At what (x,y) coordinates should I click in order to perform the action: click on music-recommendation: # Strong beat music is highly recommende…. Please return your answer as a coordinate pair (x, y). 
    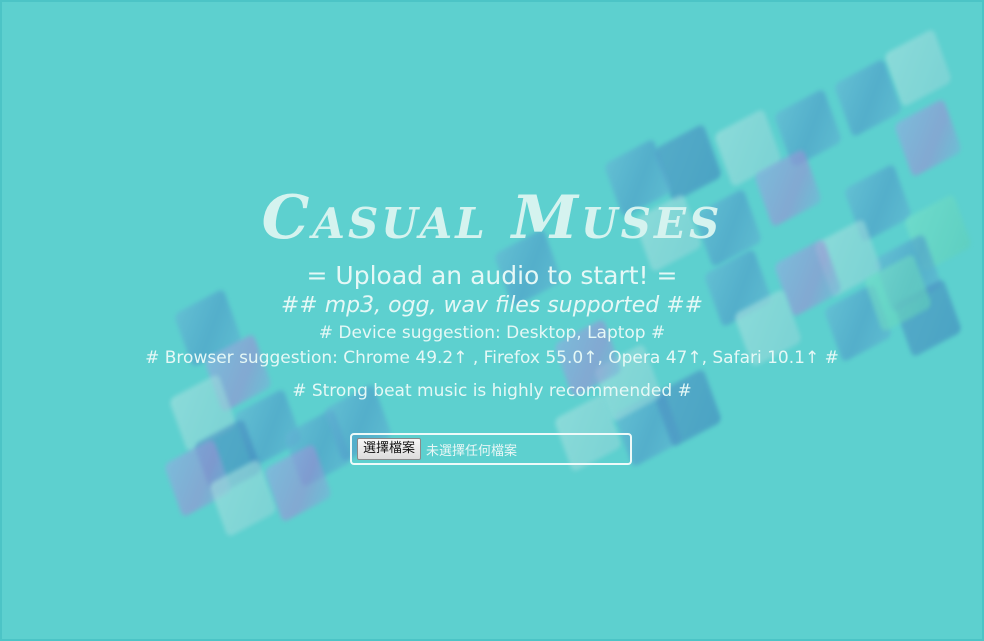
    Looking at the image, I should click on (492, 391).